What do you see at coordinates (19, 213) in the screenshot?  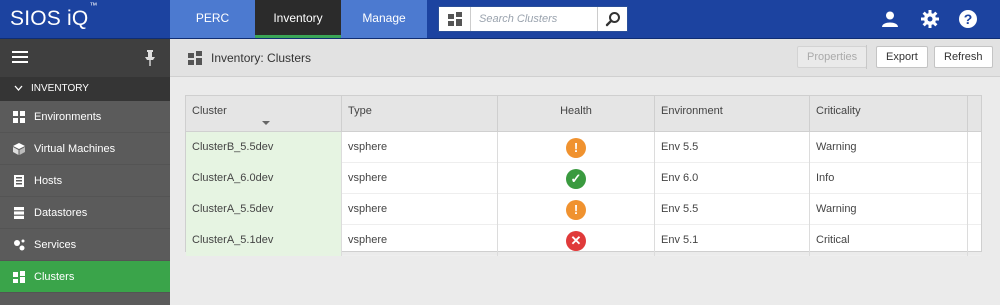 I see `datastore-icon` at bounding box center [19, 213].